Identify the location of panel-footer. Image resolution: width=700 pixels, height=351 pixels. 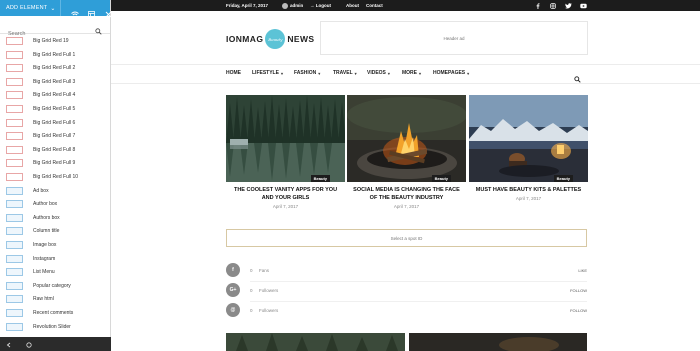
(55, 344).